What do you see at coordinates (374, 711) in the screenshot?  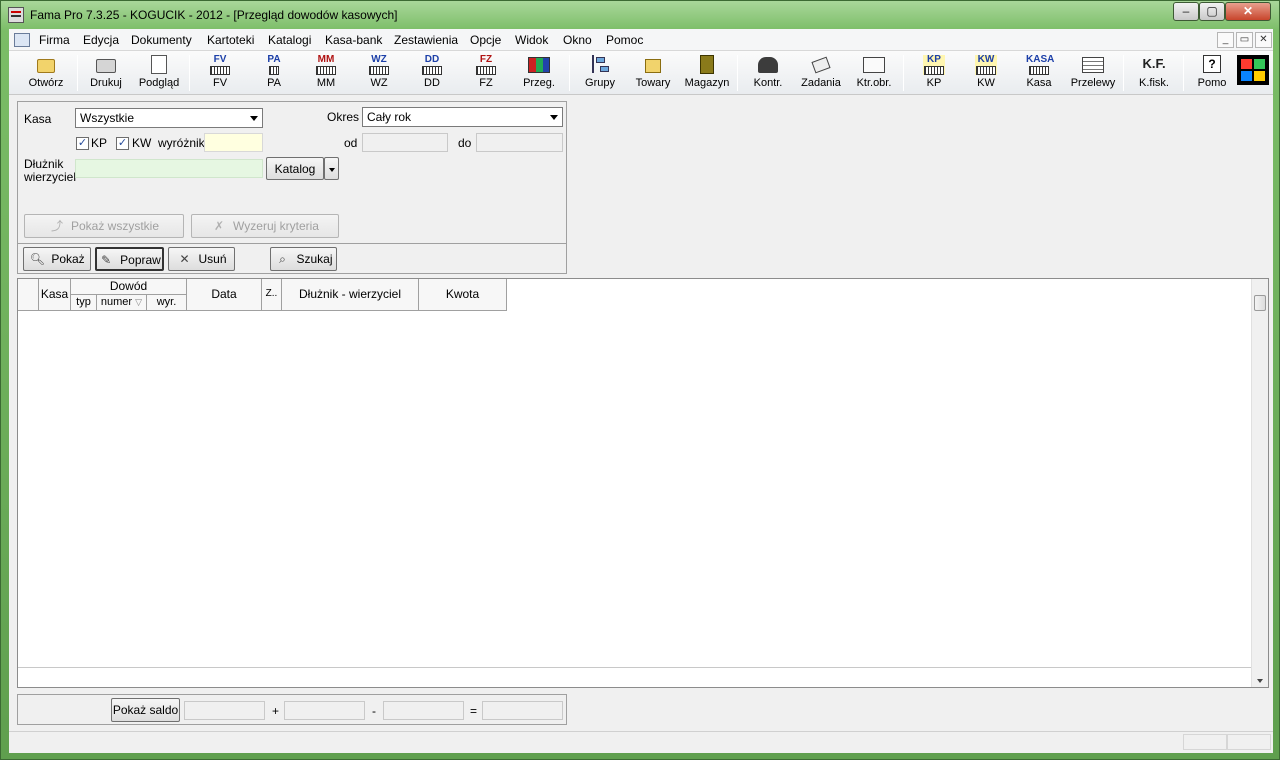 I see `minus-sign: -` at bounding box center [374, 711].